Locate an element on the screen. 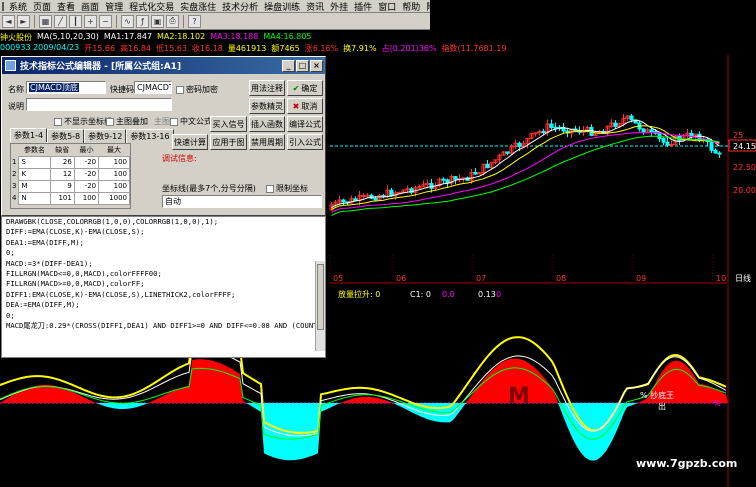 The image size is (756, 487). param-name-cell: K is located at coordinates (34, 174).